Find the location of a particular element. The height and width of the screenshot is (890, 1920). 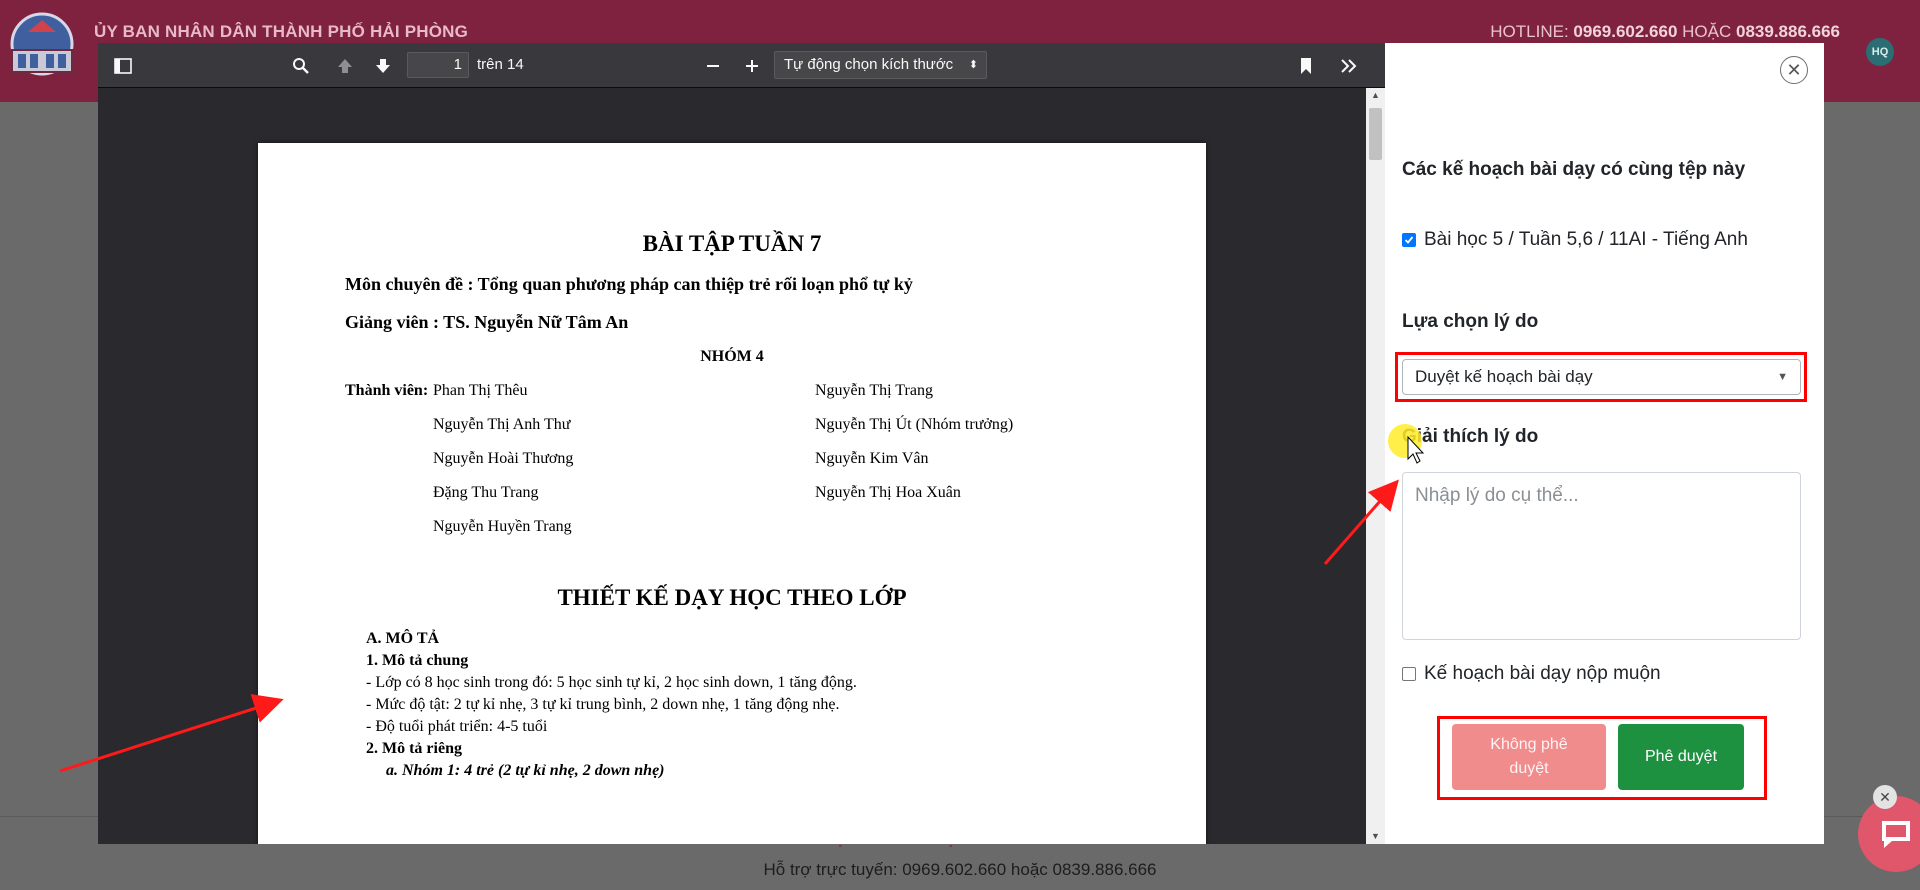

member-right-2: Nguyễn Thị Út (Nhóm trưởng) is located at coordinates (914, 424).